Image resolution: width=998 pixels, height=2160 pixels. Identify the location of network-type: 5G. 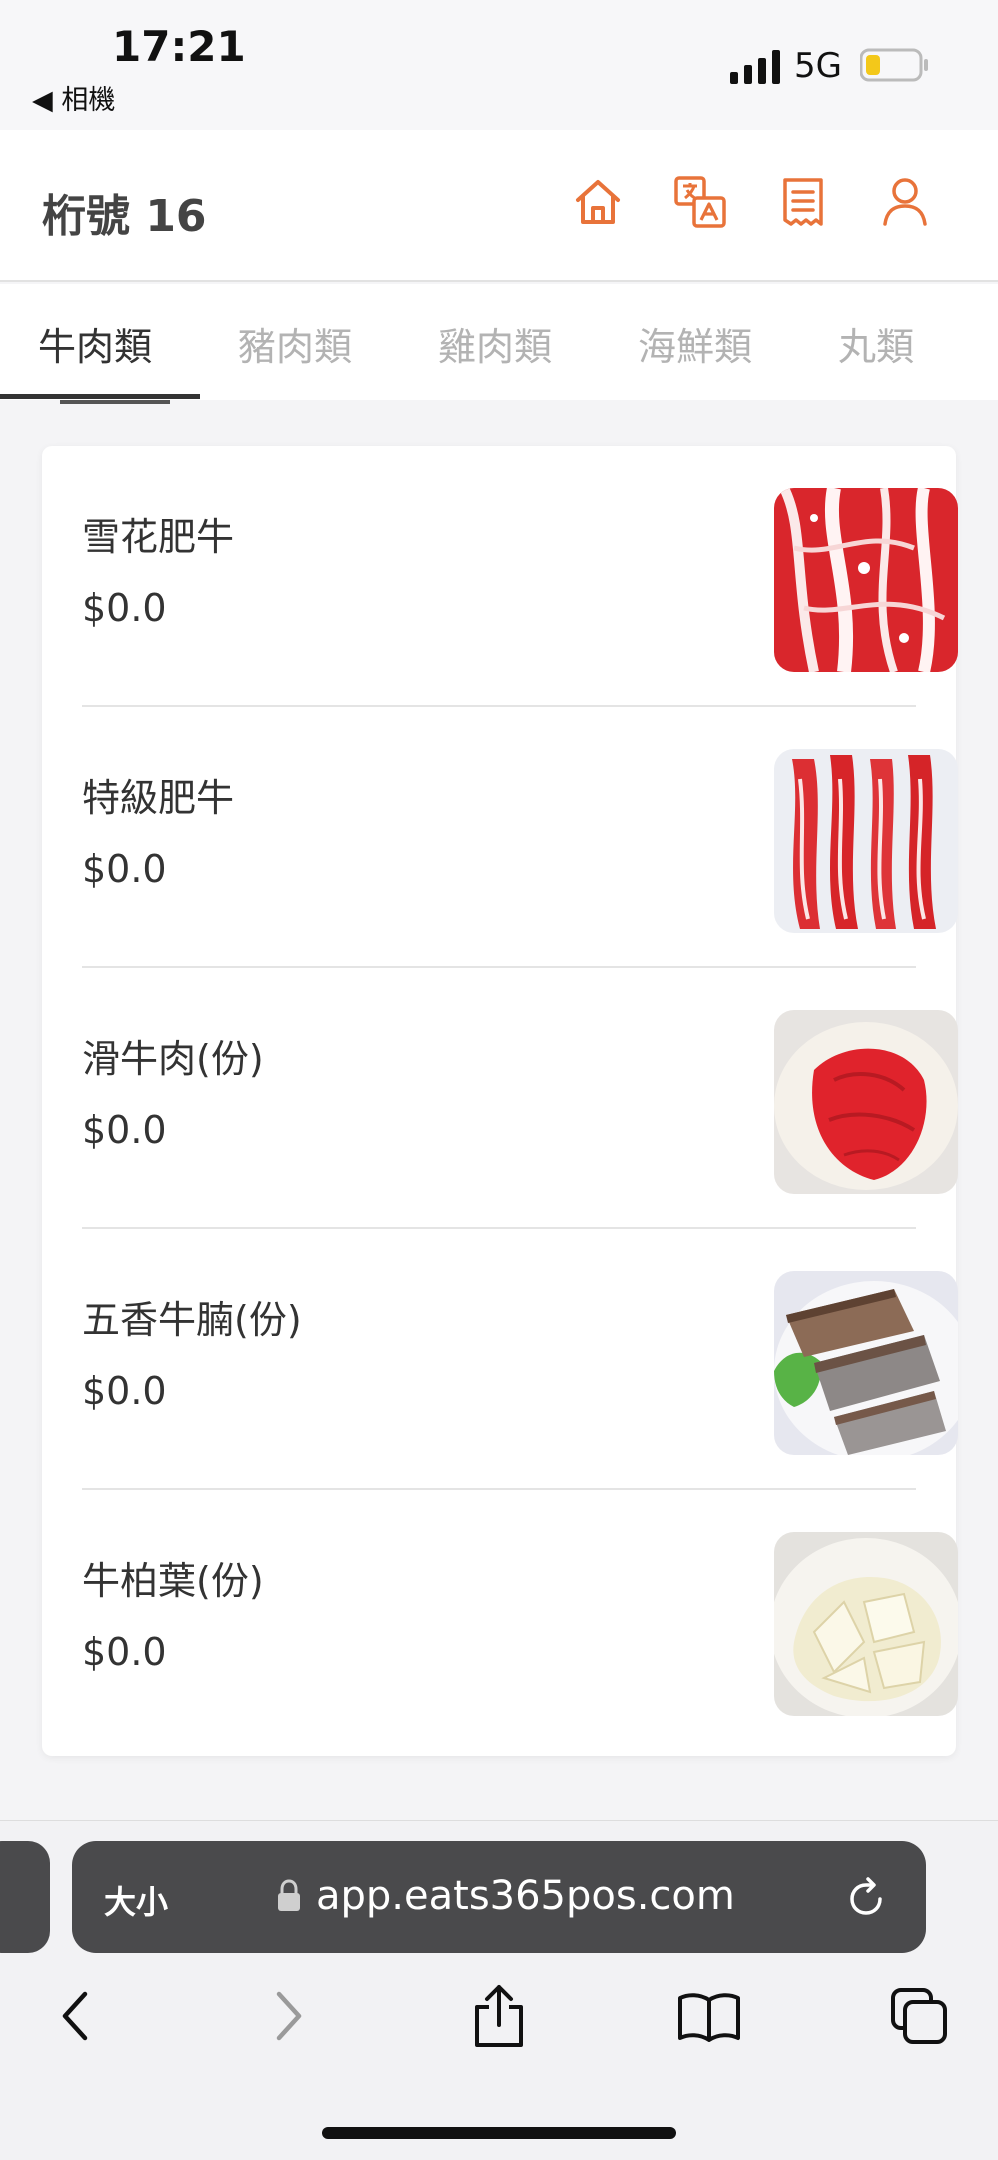
(818, 66).